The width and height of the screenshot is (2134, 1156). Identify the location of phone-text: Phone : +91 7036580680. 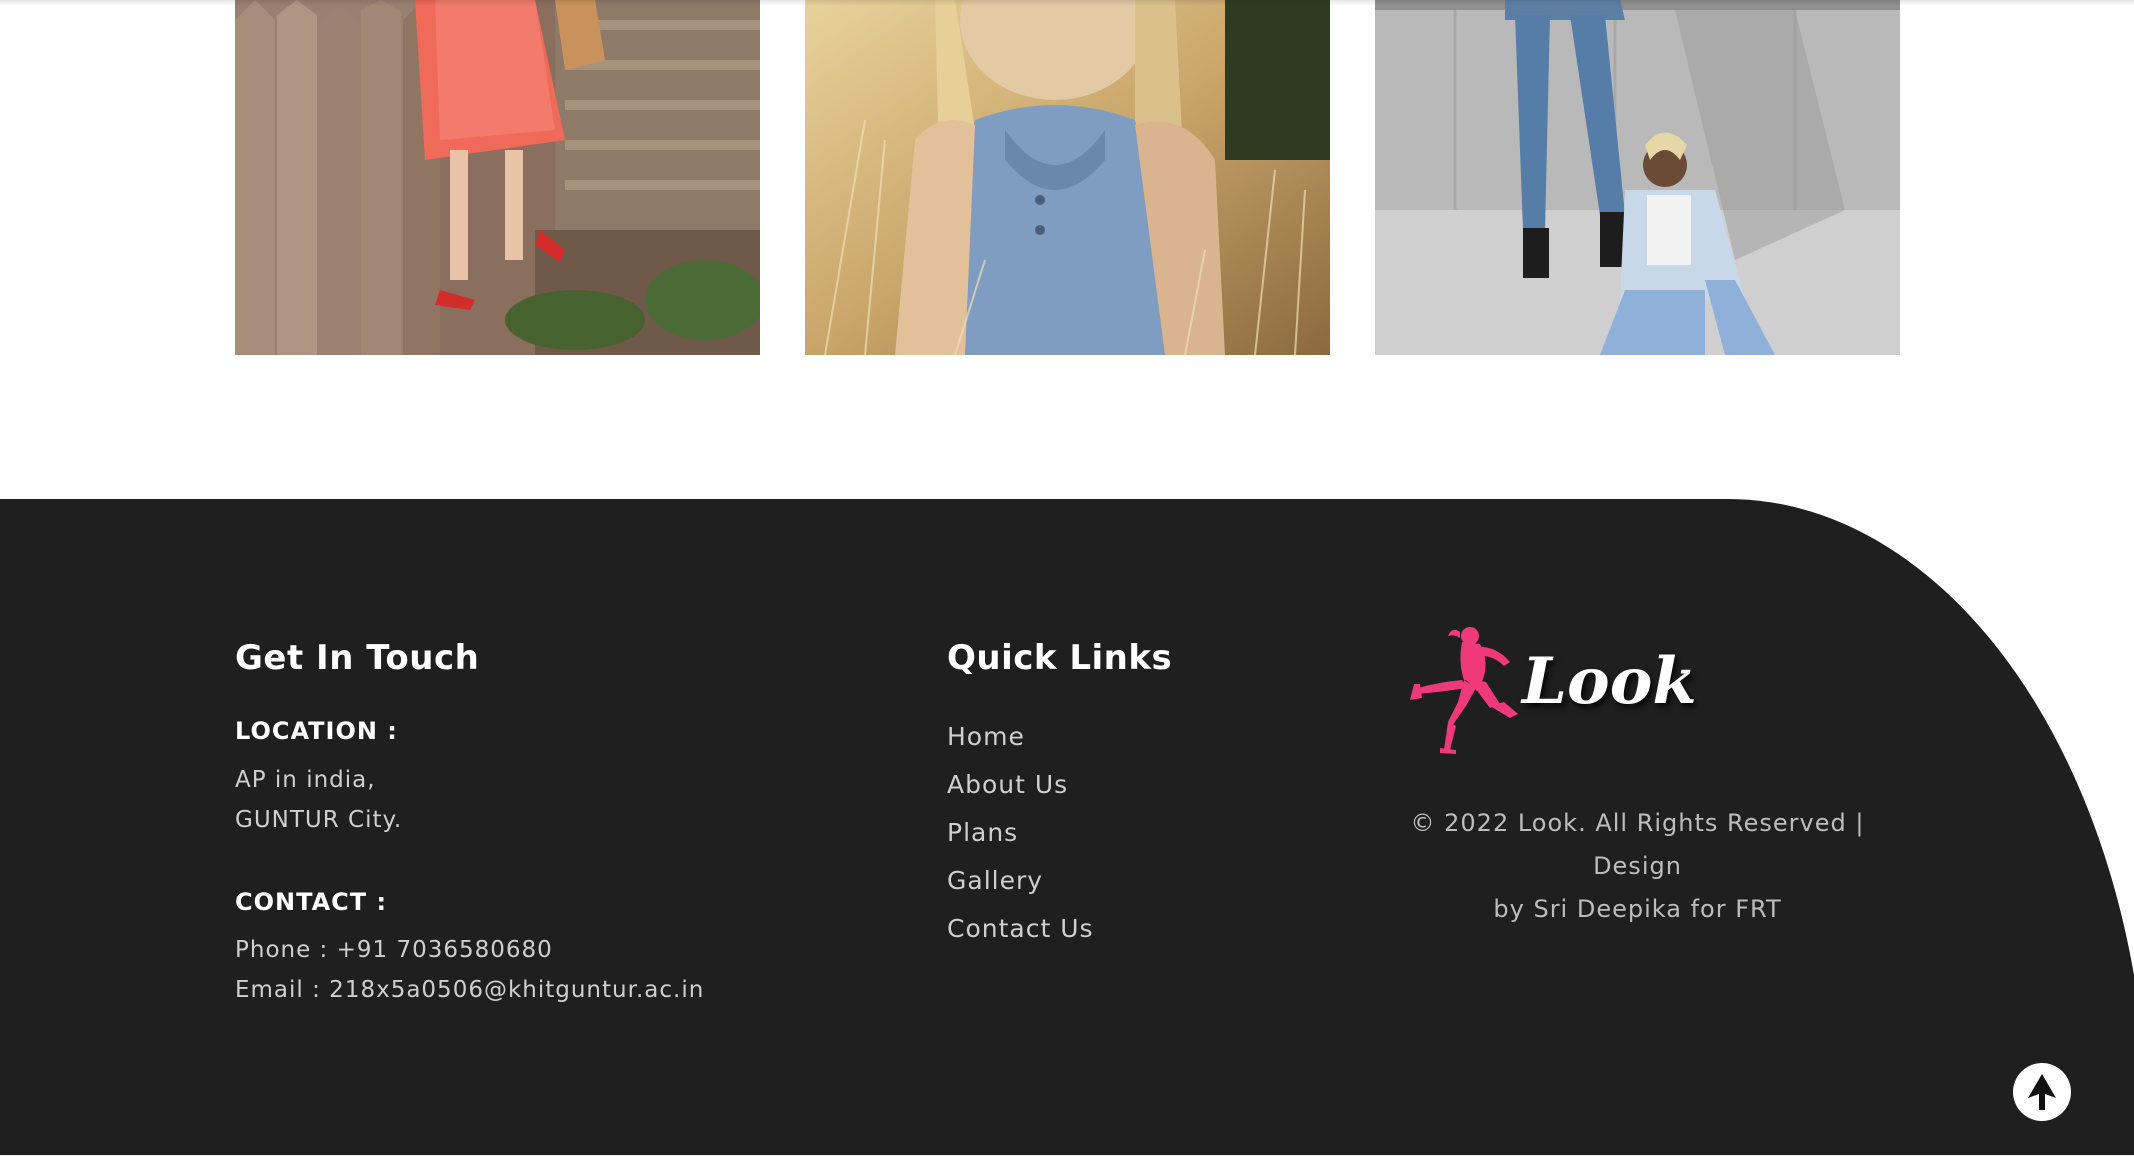
(394, 950).